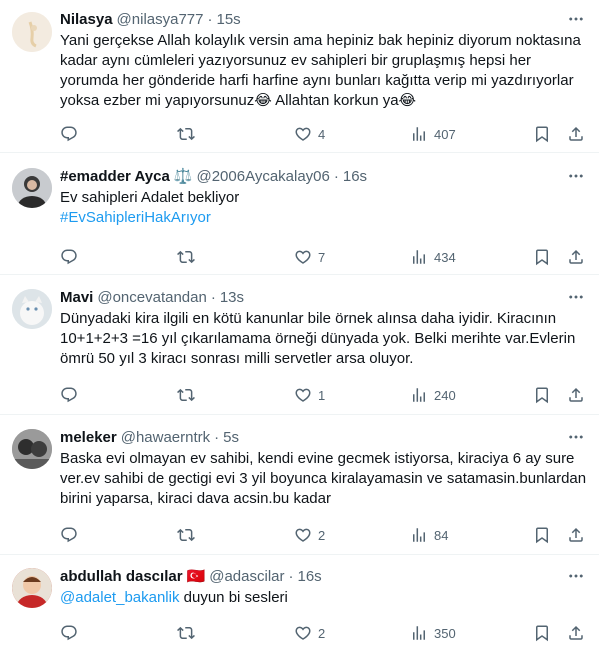  I want to click on display-name: Mavi, so click(76, 297).